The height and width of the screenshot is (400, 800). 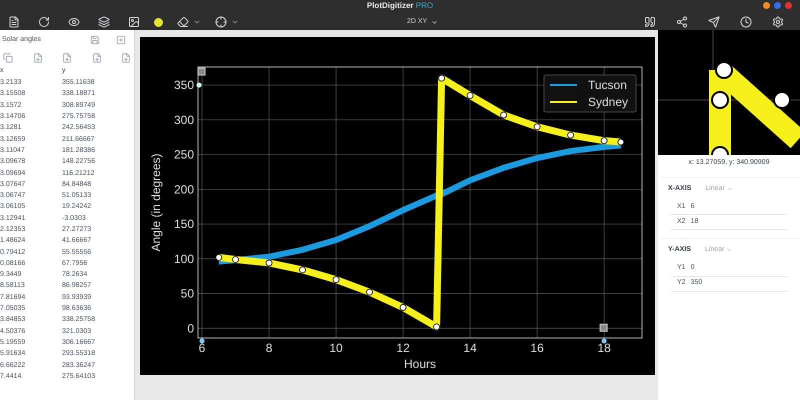 What do you see at coordinates (95, 40) in the screenshot?
I see `save-icon` at bounding box center [95, 40].